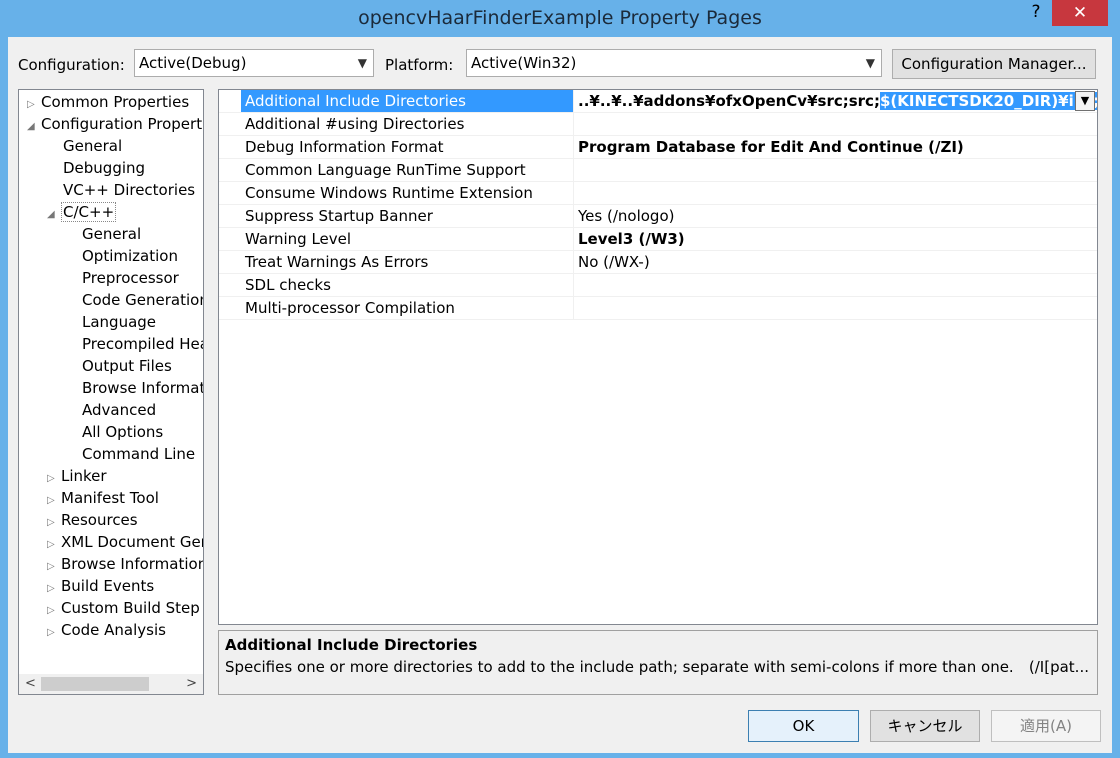 This screenshot has height=758, width=1120. I want to click on property-name: Consume Windows Runtime Extension, so click(407, 193).